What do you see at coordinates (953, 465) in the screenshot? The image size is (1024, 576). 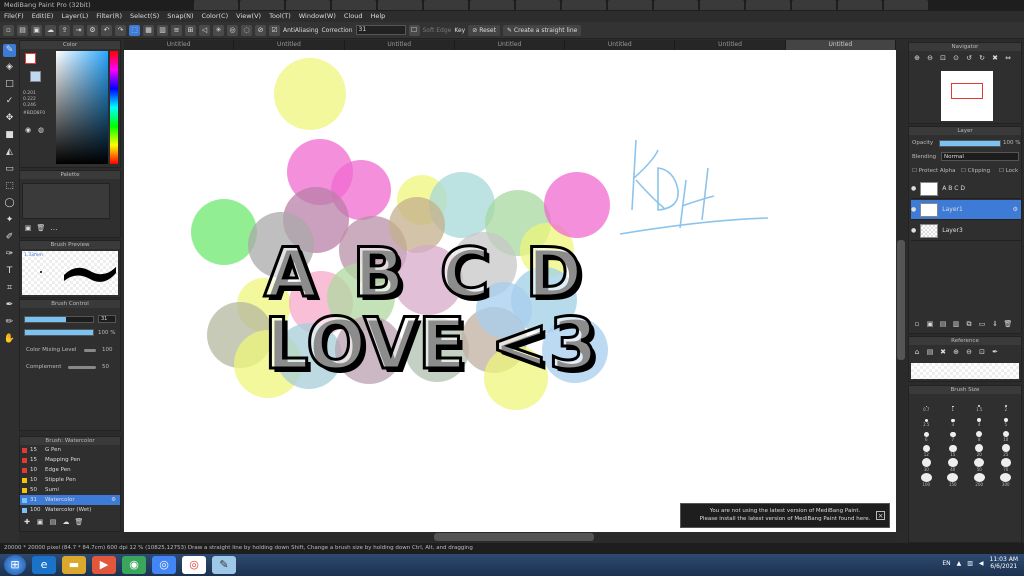 I see `brush-size-option: 40` at bounding box center [953, 465].